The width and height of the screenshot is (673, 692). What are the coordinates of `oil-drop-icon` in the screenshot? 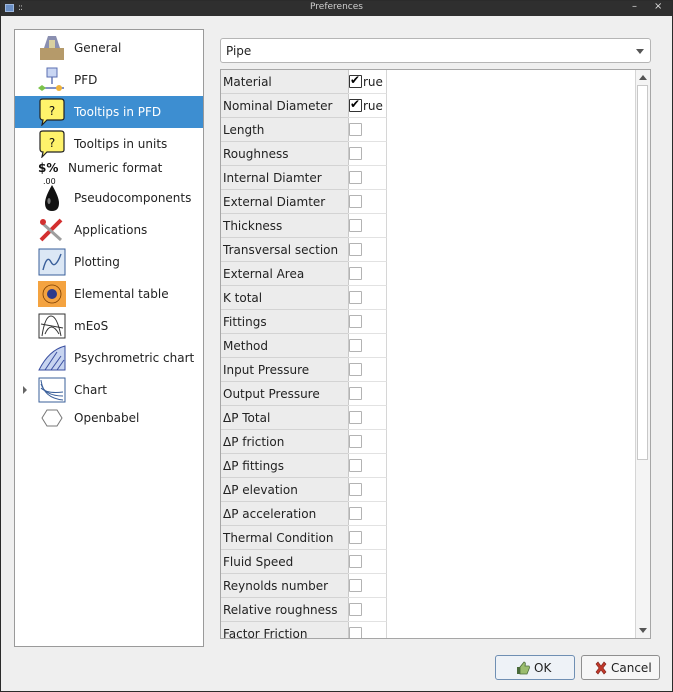 It's located at (52, 198).